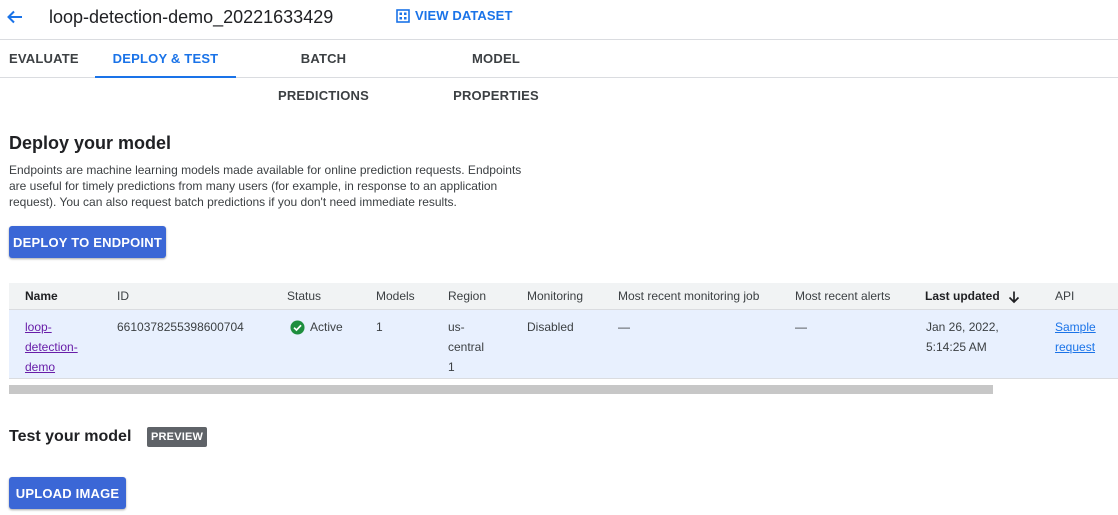  What do you see at coordinates (44, 59) in the screenshot?
I see `tab-evaluate: EVALUATE` at bounding box center [44, 59].